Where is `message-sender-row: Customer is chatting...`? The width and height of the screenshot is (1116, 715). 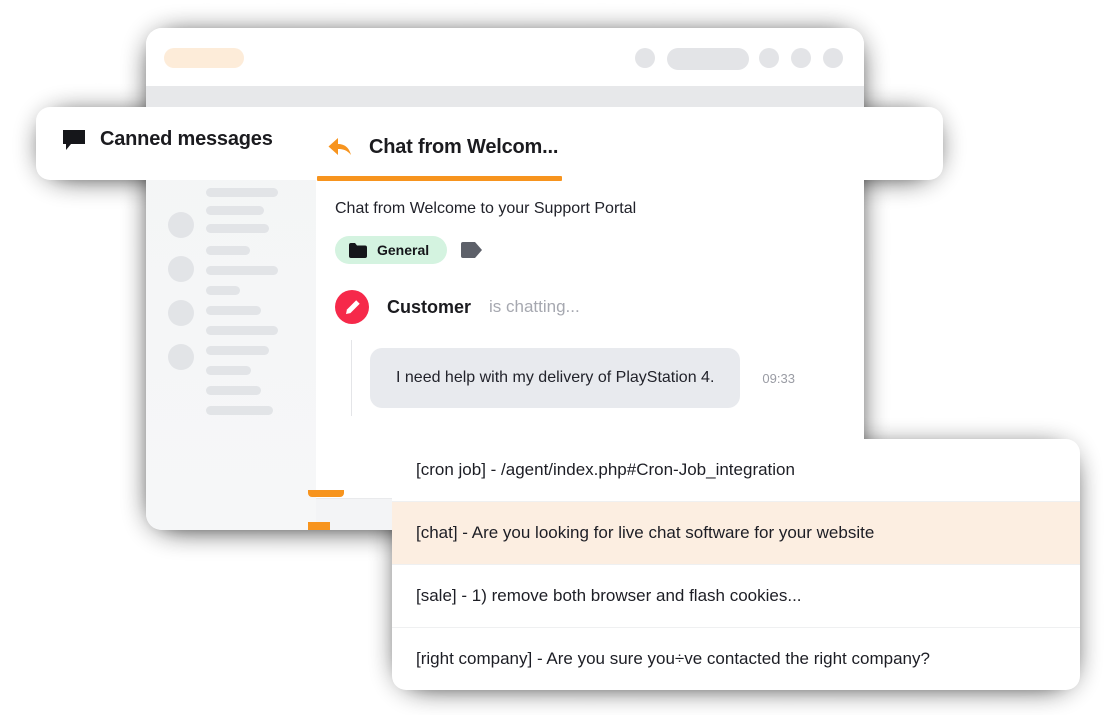 message-sender-row: Customer is chatting... is located at coordinates (635, 307).